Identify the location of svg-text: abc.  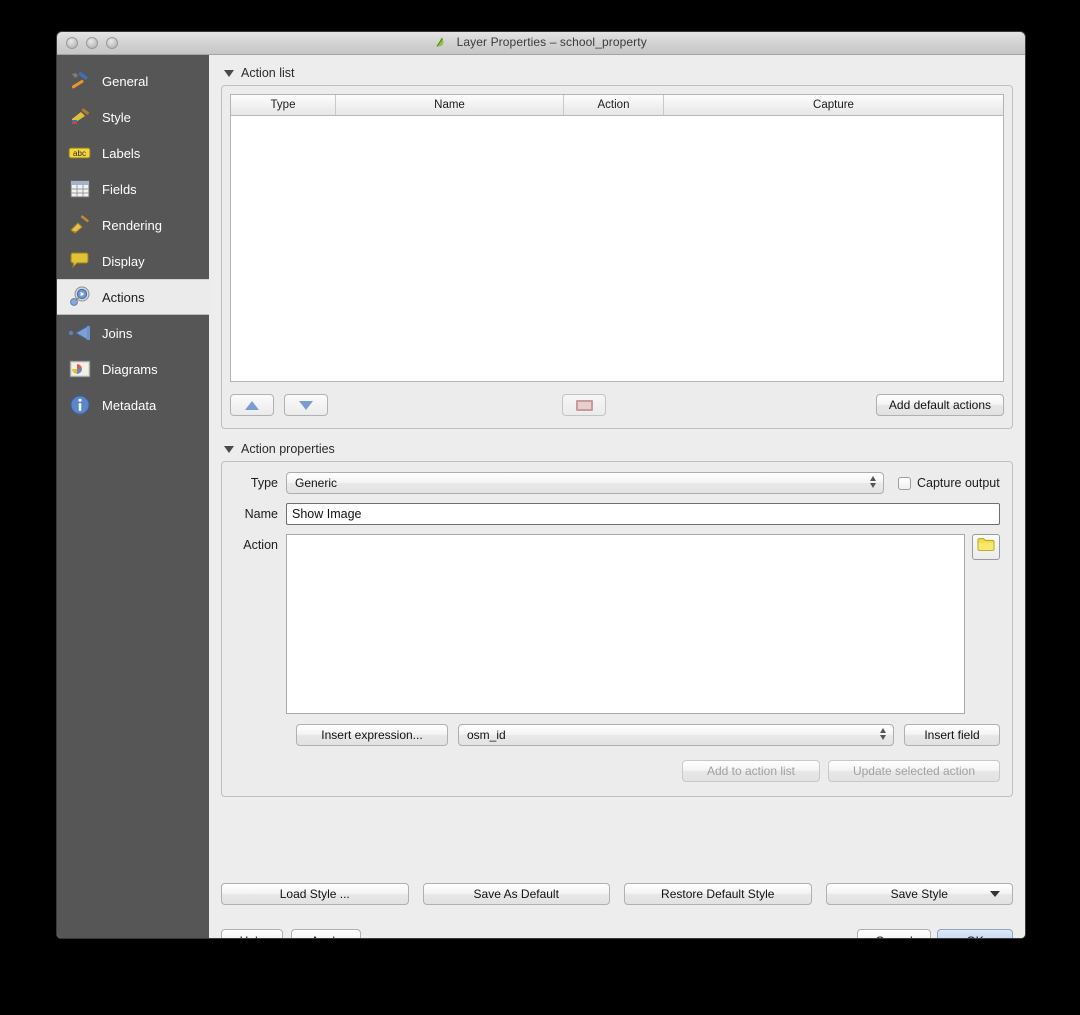
(79, 153).